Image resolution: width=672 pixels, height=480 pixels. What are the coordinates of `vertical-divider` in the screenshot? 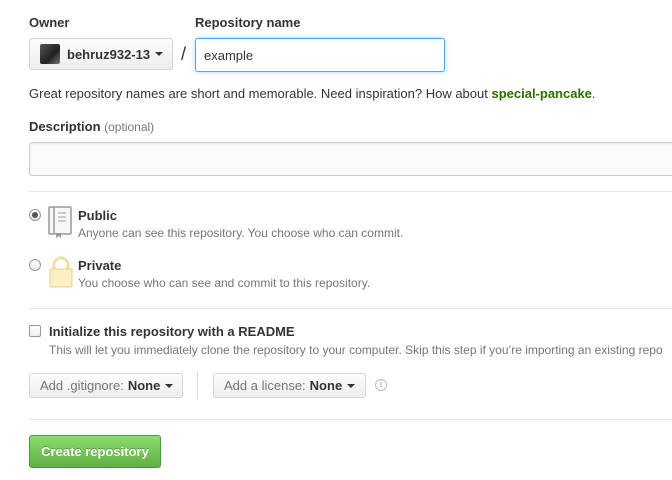 It's located at (197, 386).